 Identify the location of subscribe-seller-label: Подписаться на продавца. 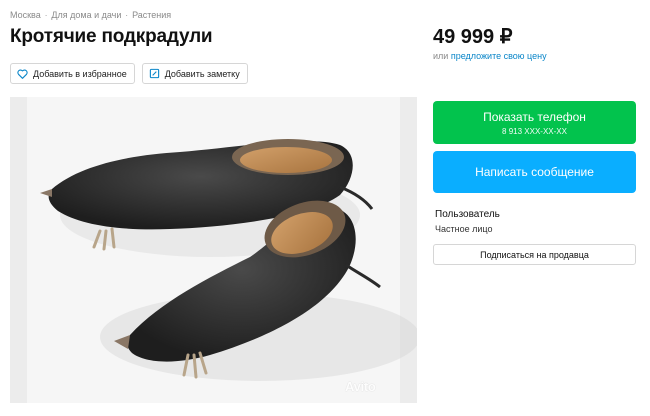
(534, 254).